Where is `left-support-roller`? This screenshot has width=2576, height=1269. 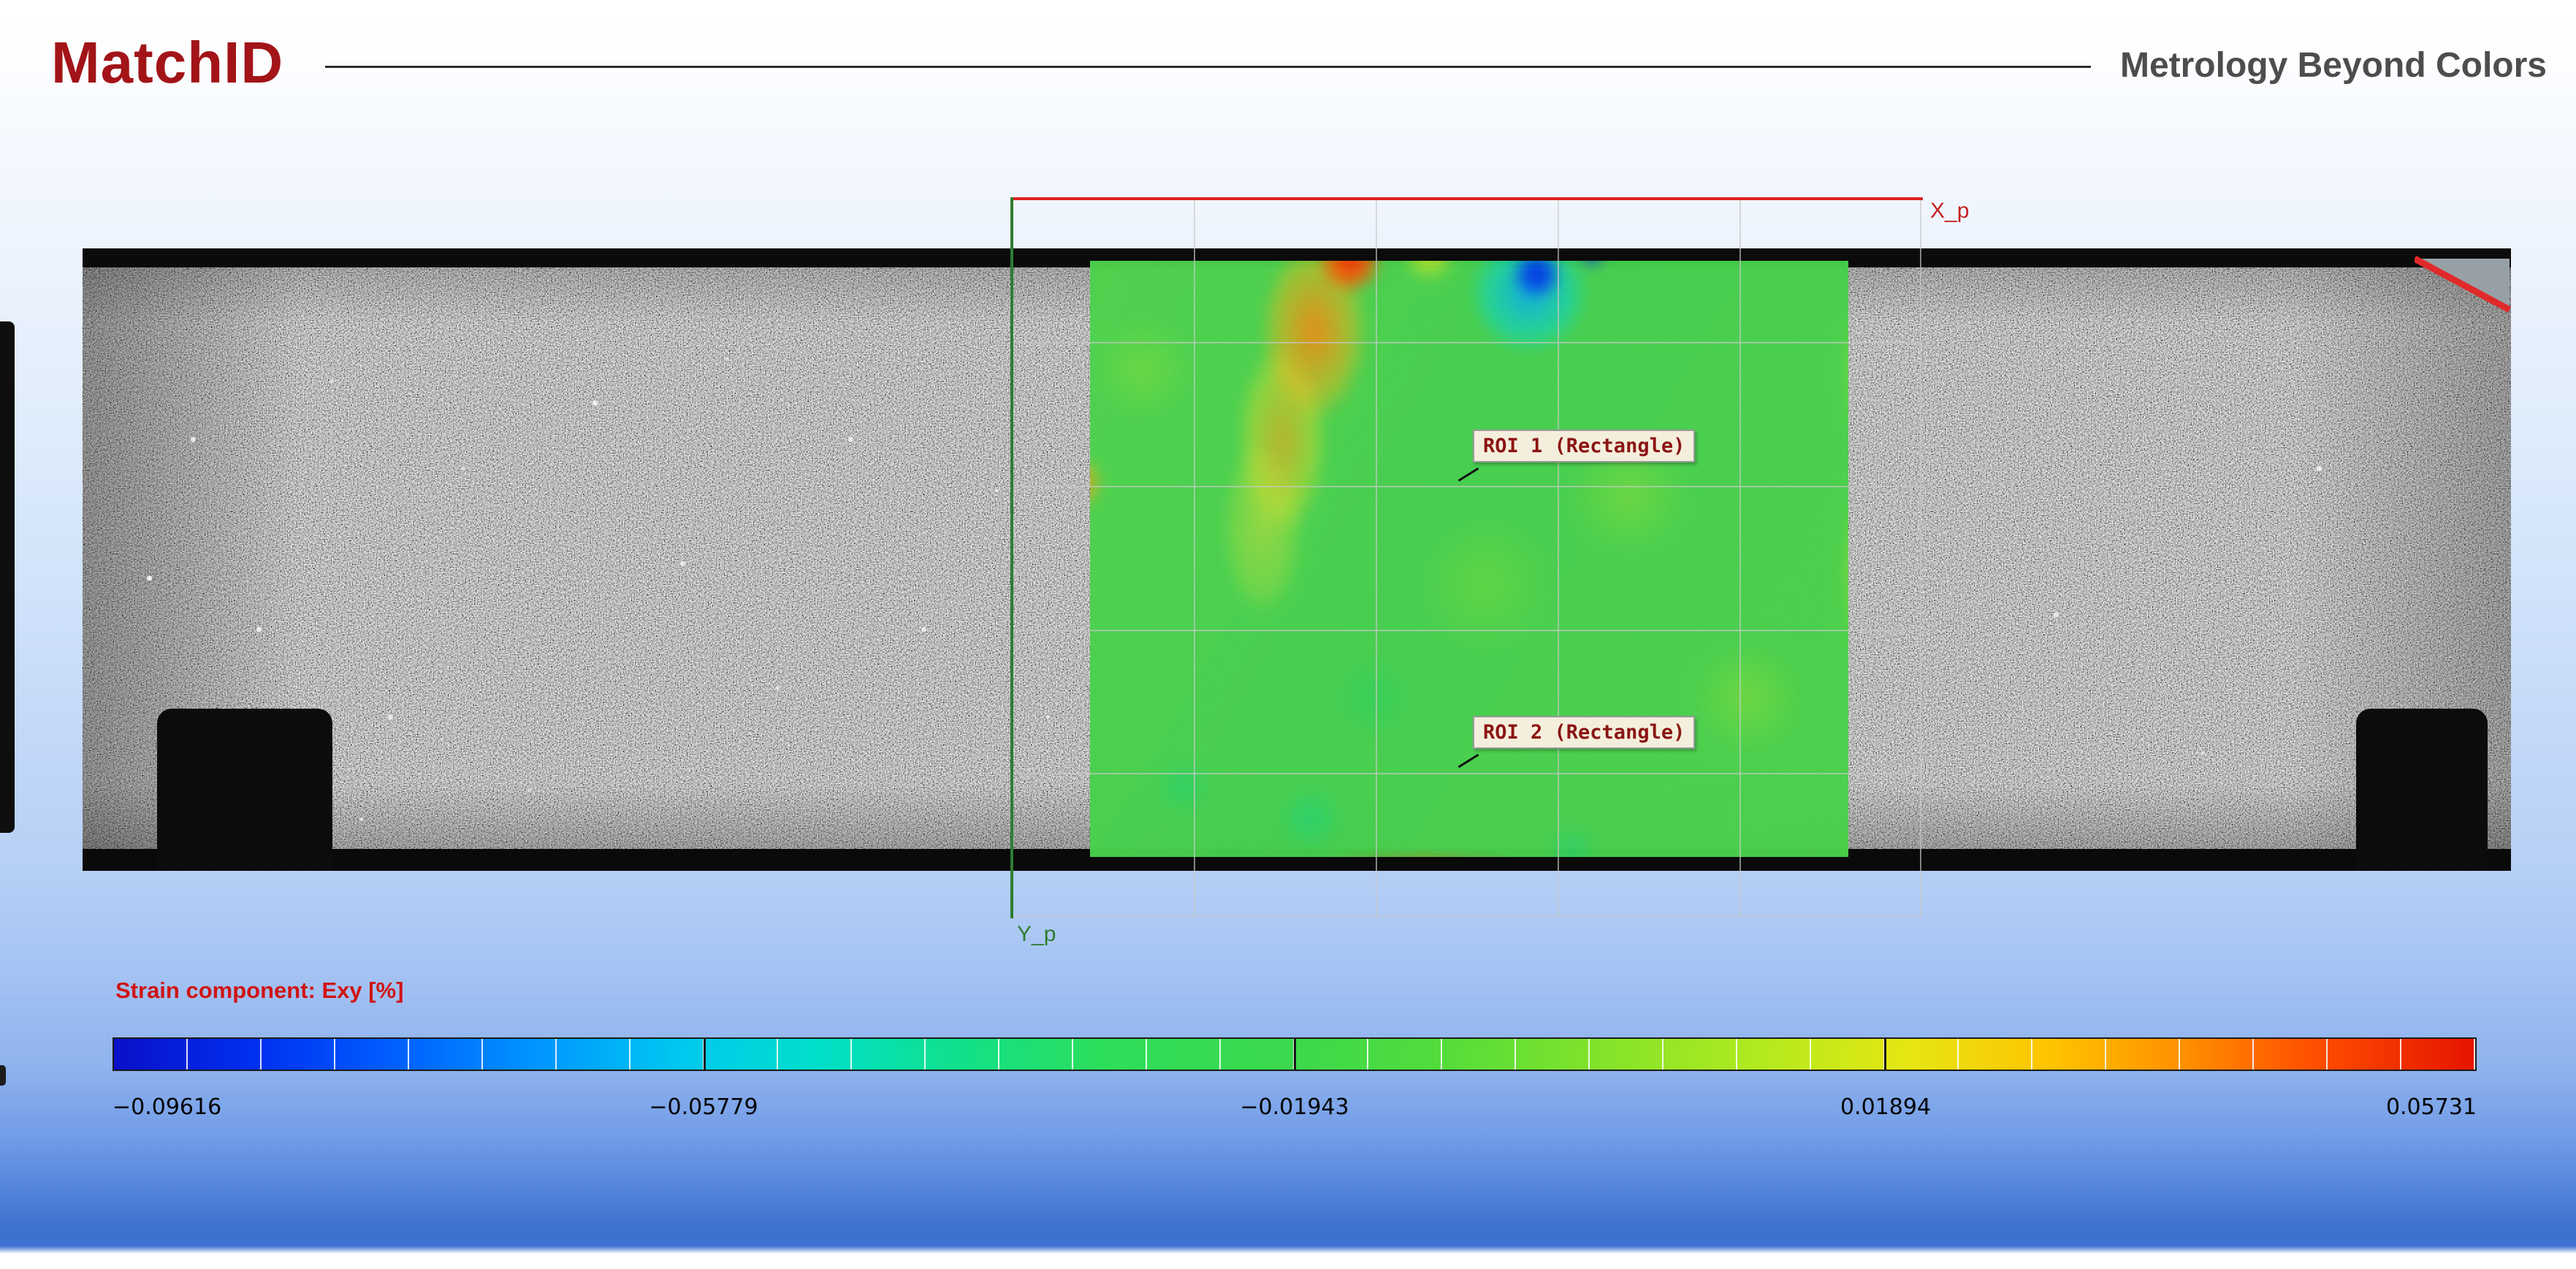
left-support-roller is located at coordinates (244, 790).